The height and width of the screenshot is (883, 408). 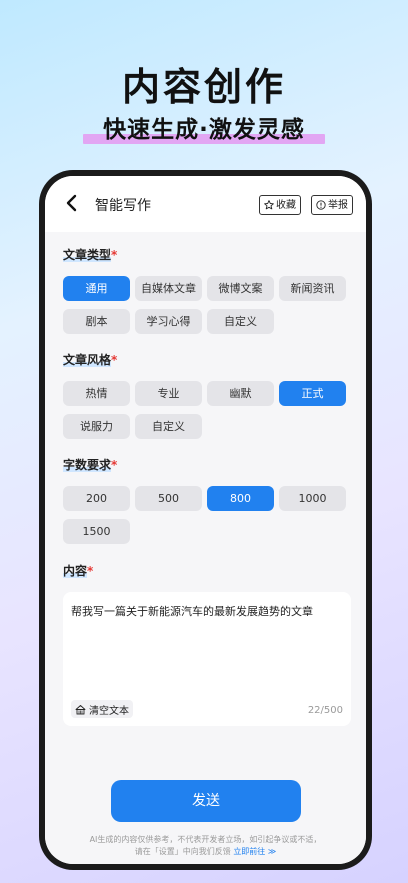 I want to click on report-label: 举报, so click(x=338, y=205).